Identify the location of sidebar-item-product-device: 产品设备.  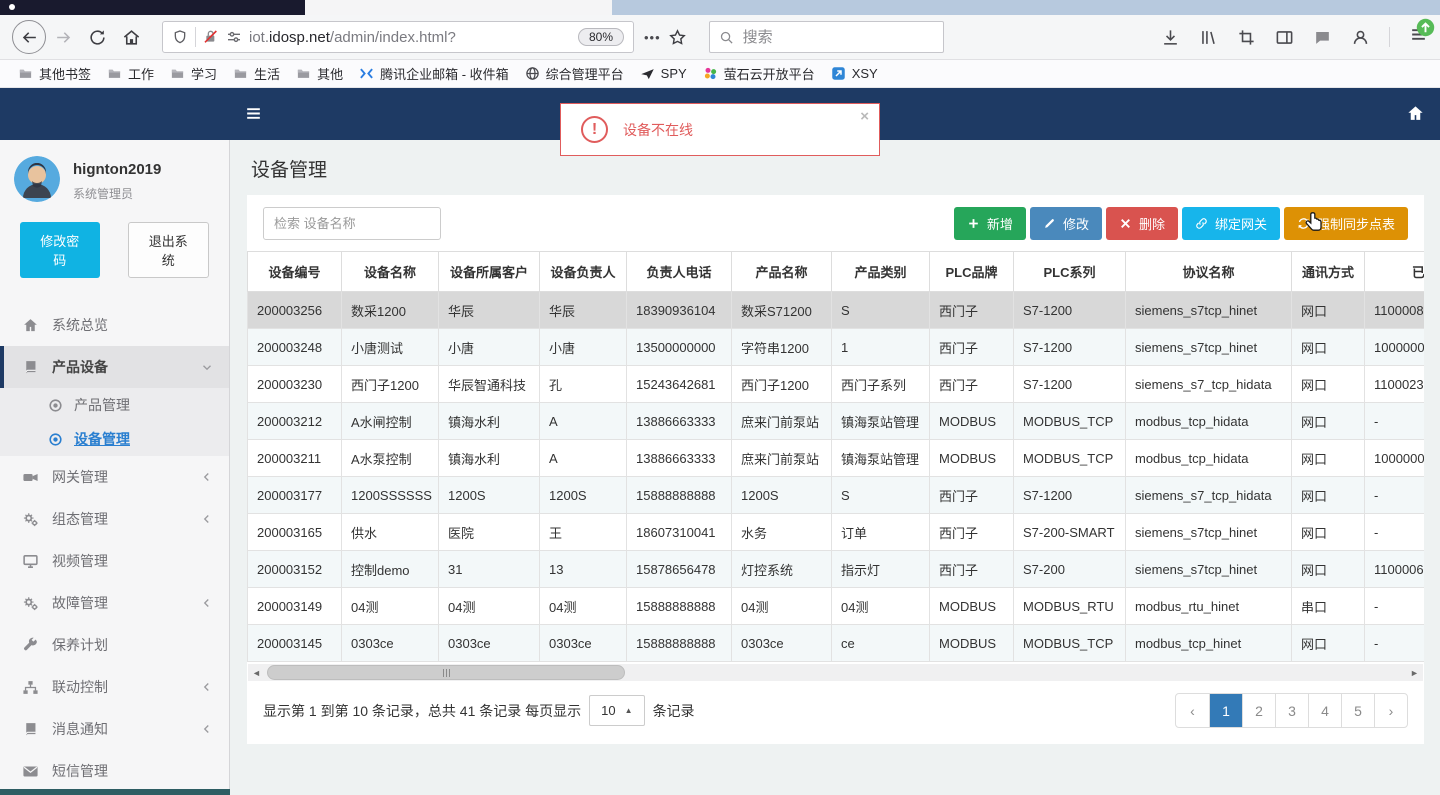
(114, 367).